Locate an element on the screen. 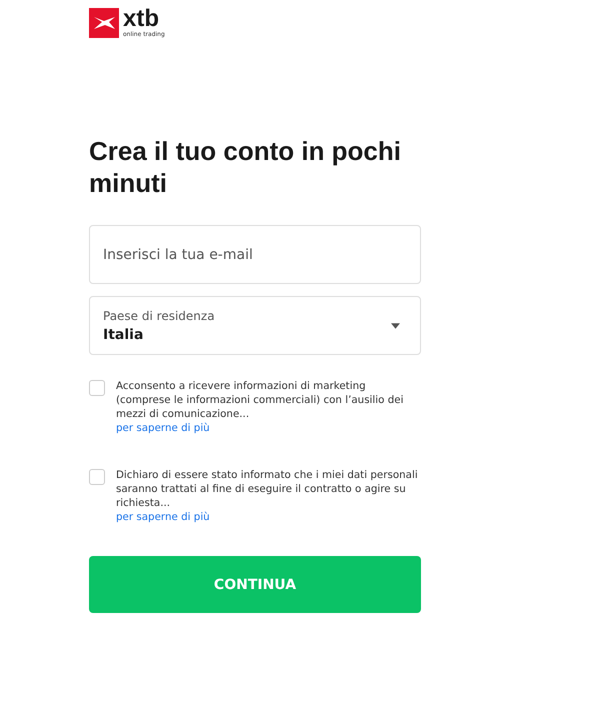 The height and width of the screenshot is (707, 598). logo-mark-icon is located at coordinates (104, 23).